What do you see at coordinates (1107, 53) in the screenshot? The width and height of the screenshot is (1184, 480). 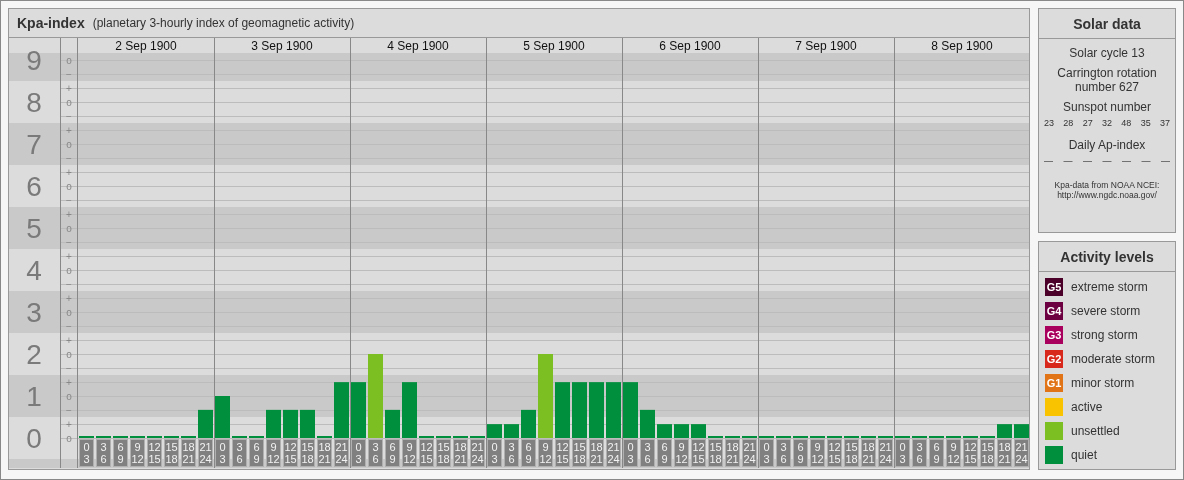 I see `solar-cycle-text: Solar cycle 13` at bounding box center [1107, 53].